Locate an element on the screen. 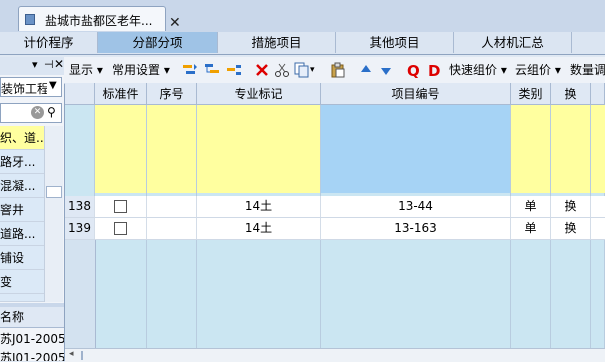  document-icon is located at coordinates (30, 19).